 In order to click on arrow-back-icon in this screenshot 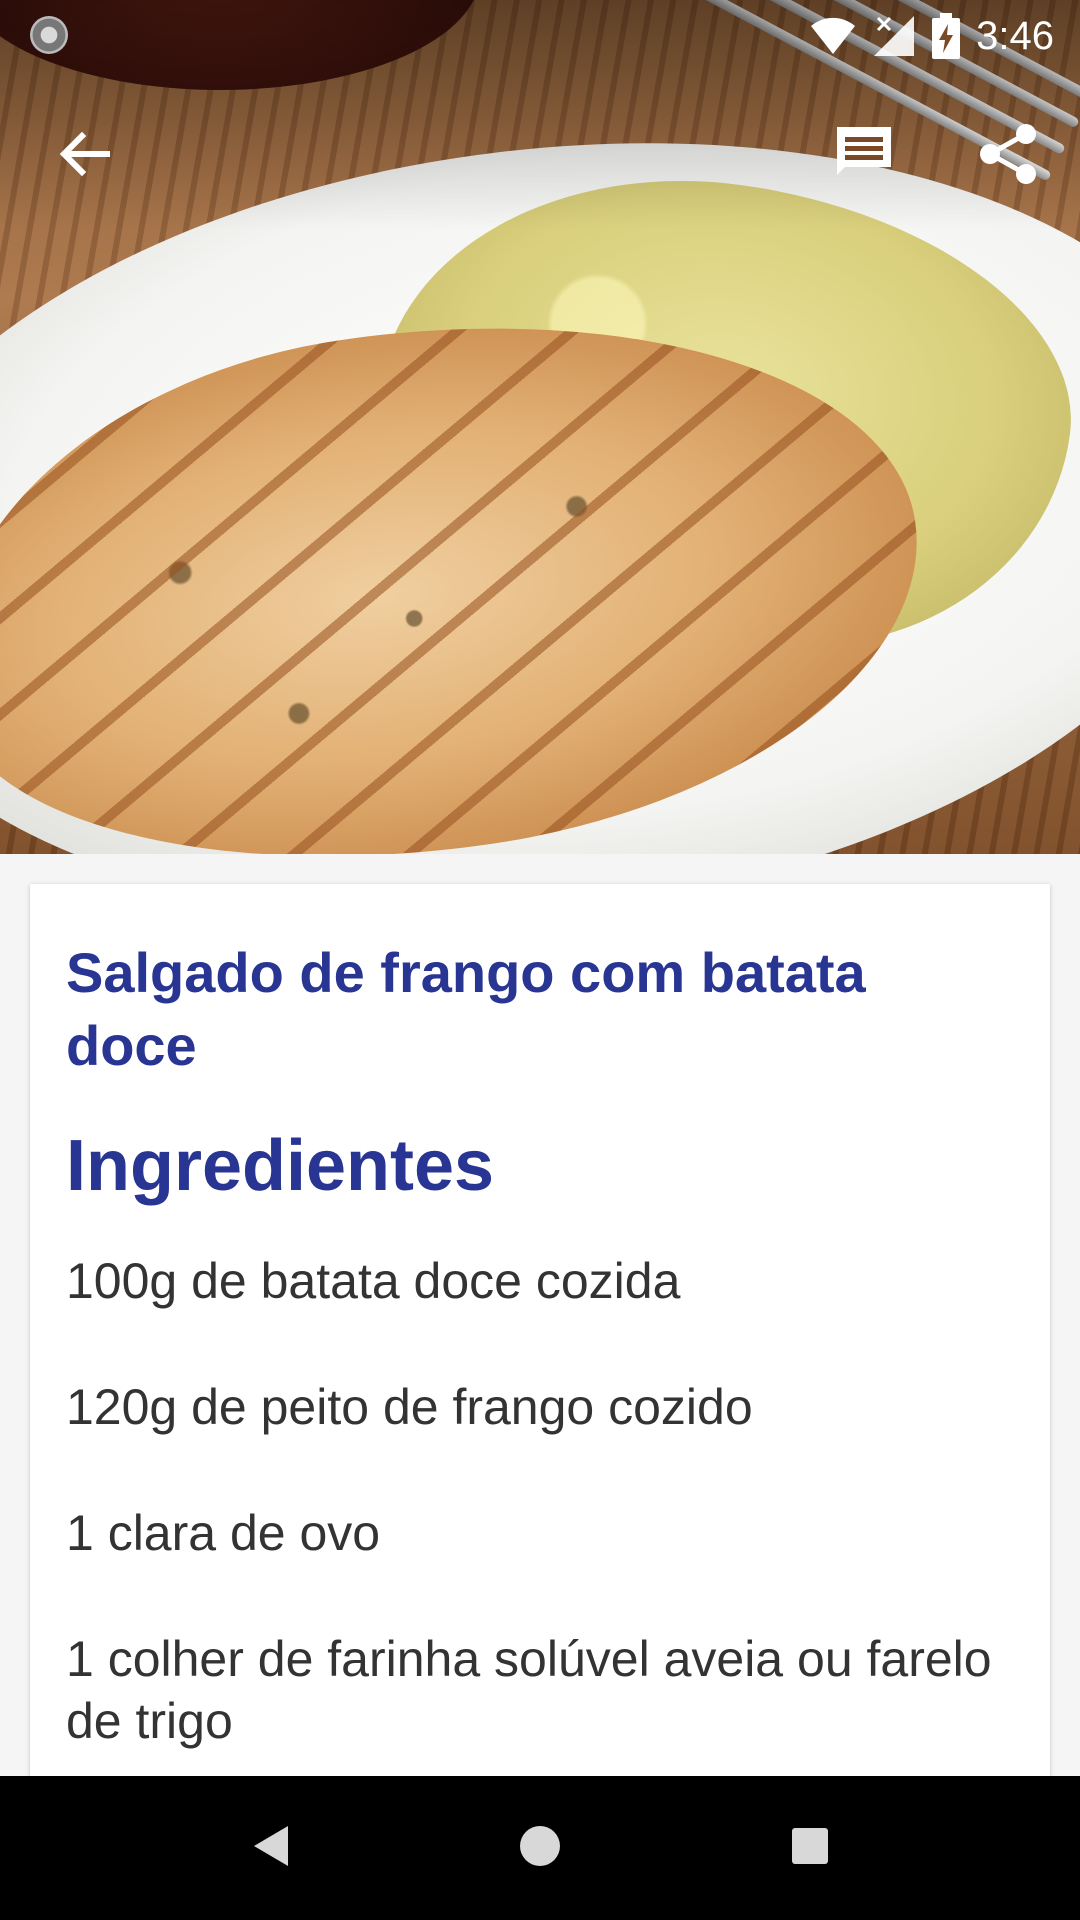, I will do `click(84, 156)`.